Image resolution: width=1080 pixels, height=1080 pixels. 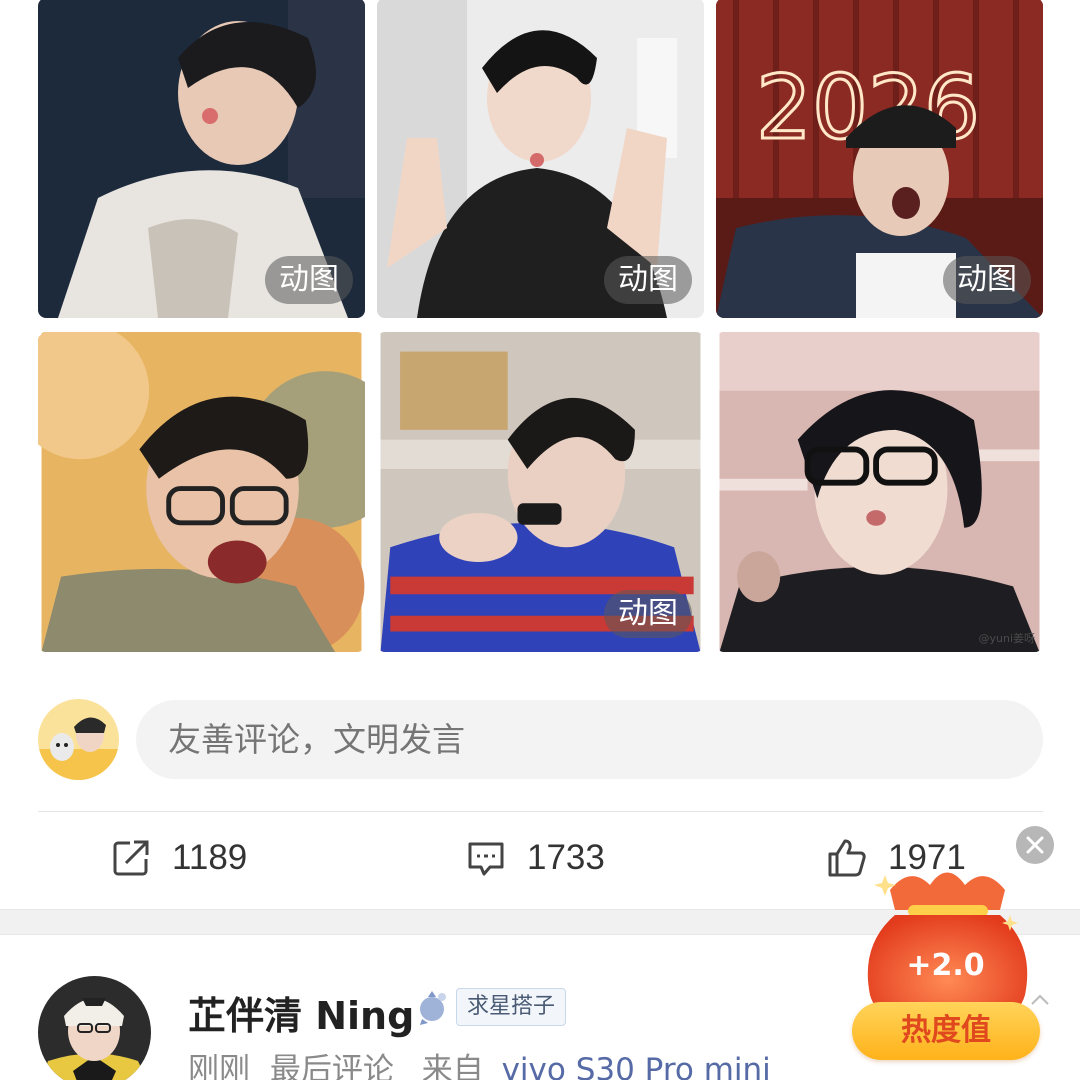 What do you see at coordinates (540, 811) in the screenshot?
I see `divider` at bounding box center [540, 811].